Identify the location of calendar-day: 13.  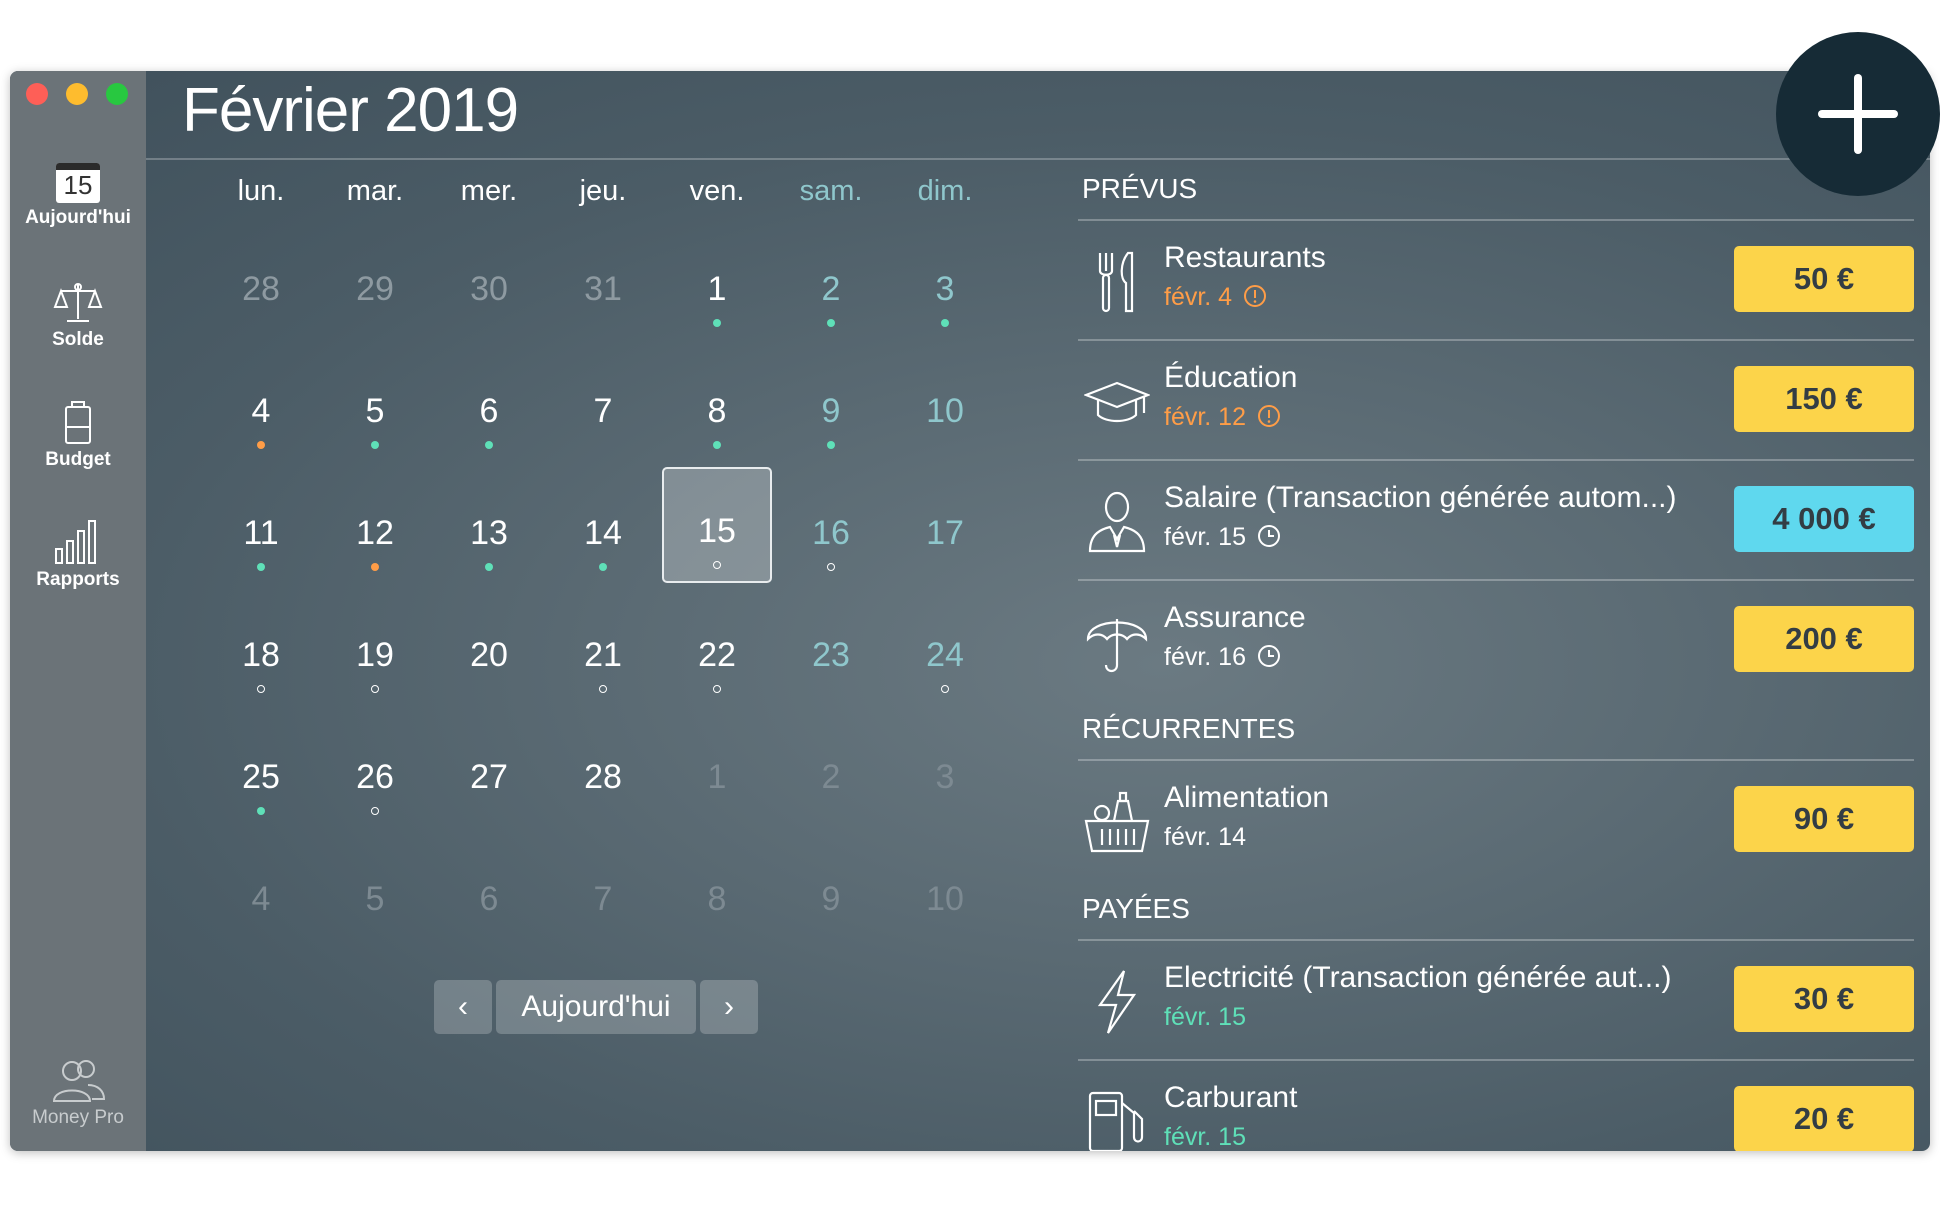
(489, 542).